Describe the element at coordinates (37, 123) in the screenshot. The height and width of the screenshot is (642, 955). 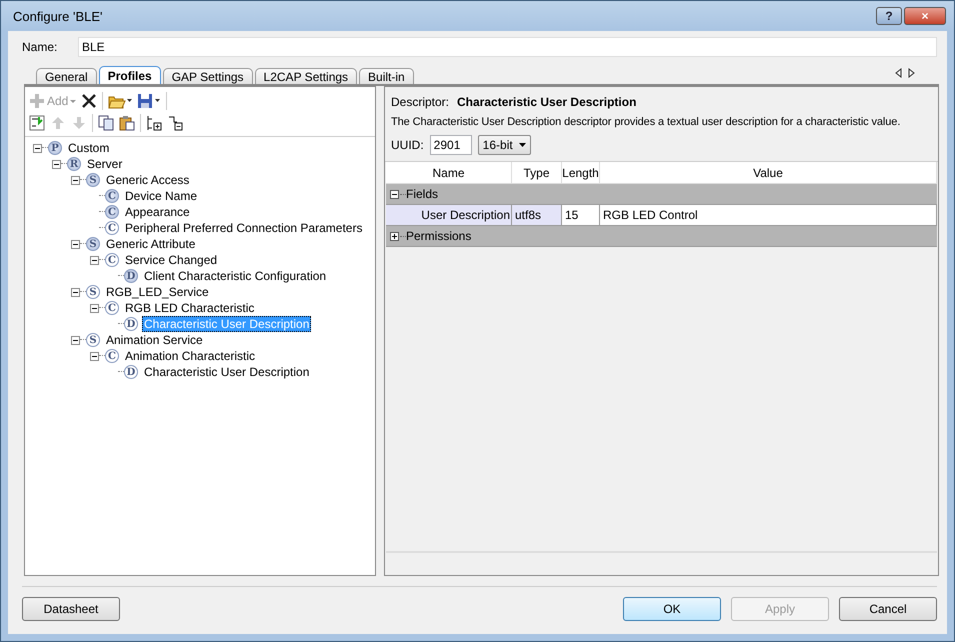
I see `rename-icon` at that location.